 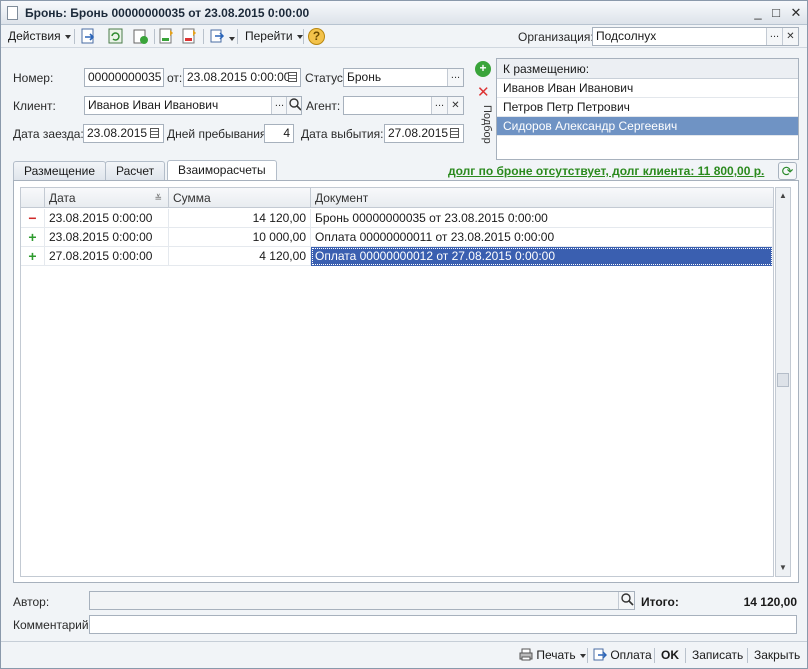 What do you see at coordinates (240, 198) in the screenshot?
I see `column-sum: Сумма` at bounding box center [240, 198].